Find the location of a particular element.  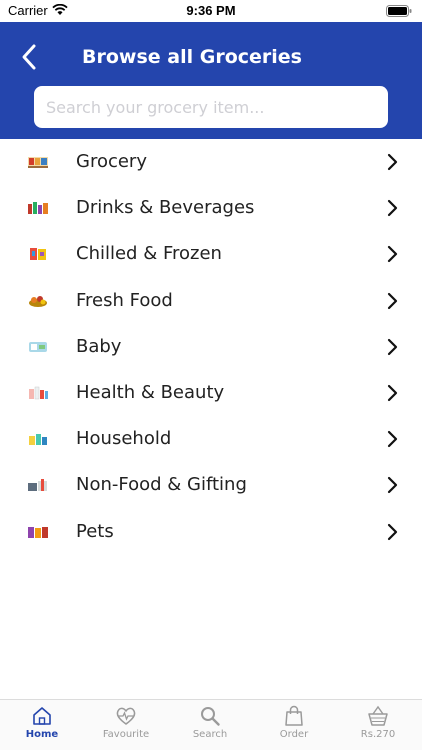

category-row-pets: Pets is located at coordinates (211, 532).